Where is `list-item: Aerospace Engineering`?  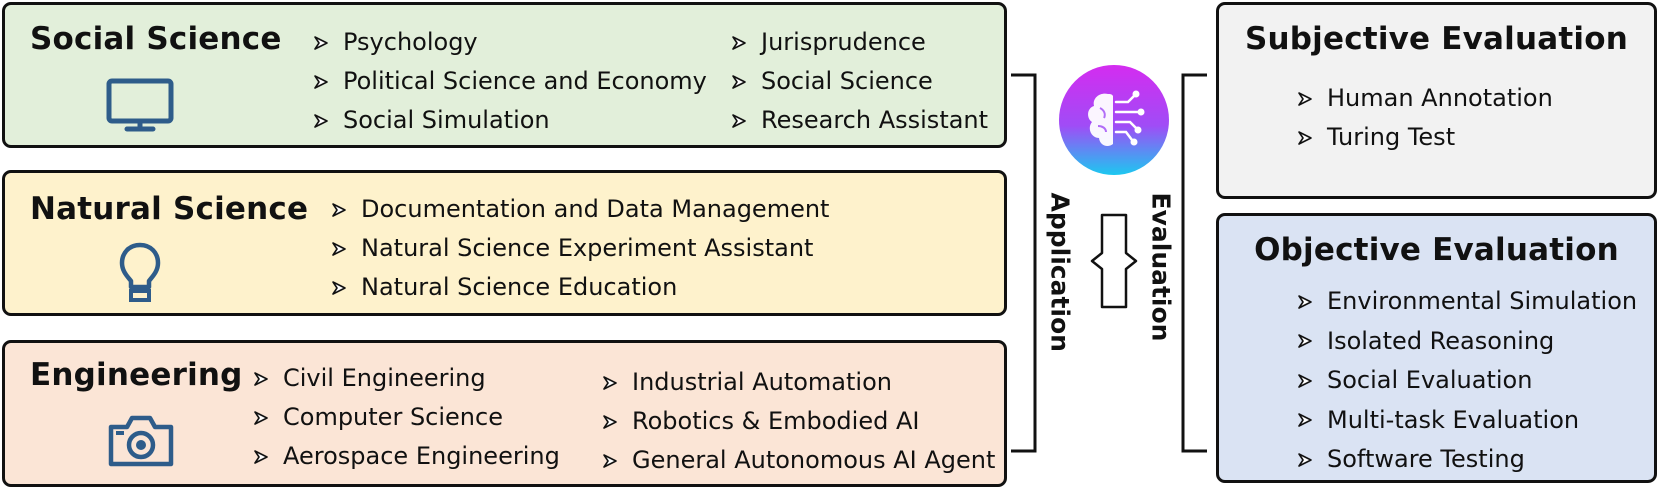 list-item: Aerospace Engineering is located at coordinates (406, 456).